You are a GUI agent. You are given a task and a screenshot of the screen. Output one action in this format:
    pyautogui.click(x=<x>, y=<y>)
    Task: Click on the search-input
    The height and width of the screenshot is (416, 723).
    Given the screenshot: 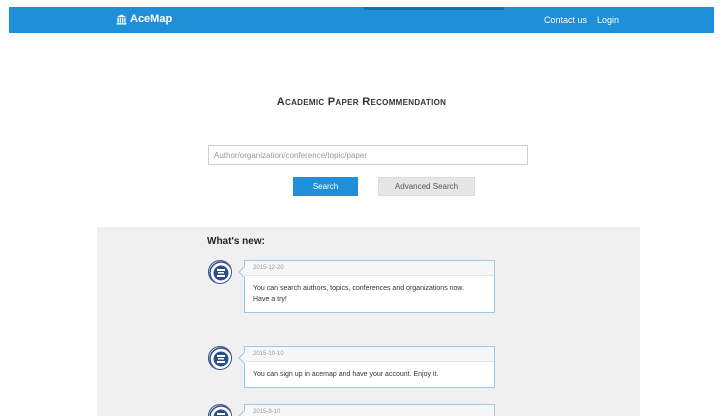 What is the action you would take?
    pyautogui.click(x=368, y=155)
    